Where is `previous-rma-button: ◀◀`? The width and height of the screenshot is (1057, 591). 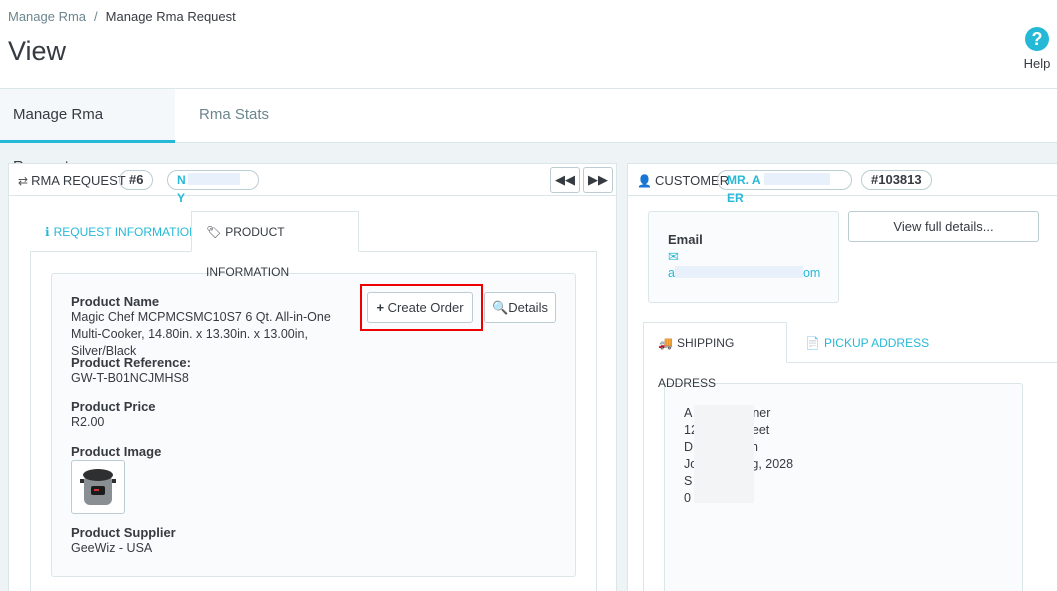
previous-rma-button: ◀◀ is located at coordinates (565, 180).